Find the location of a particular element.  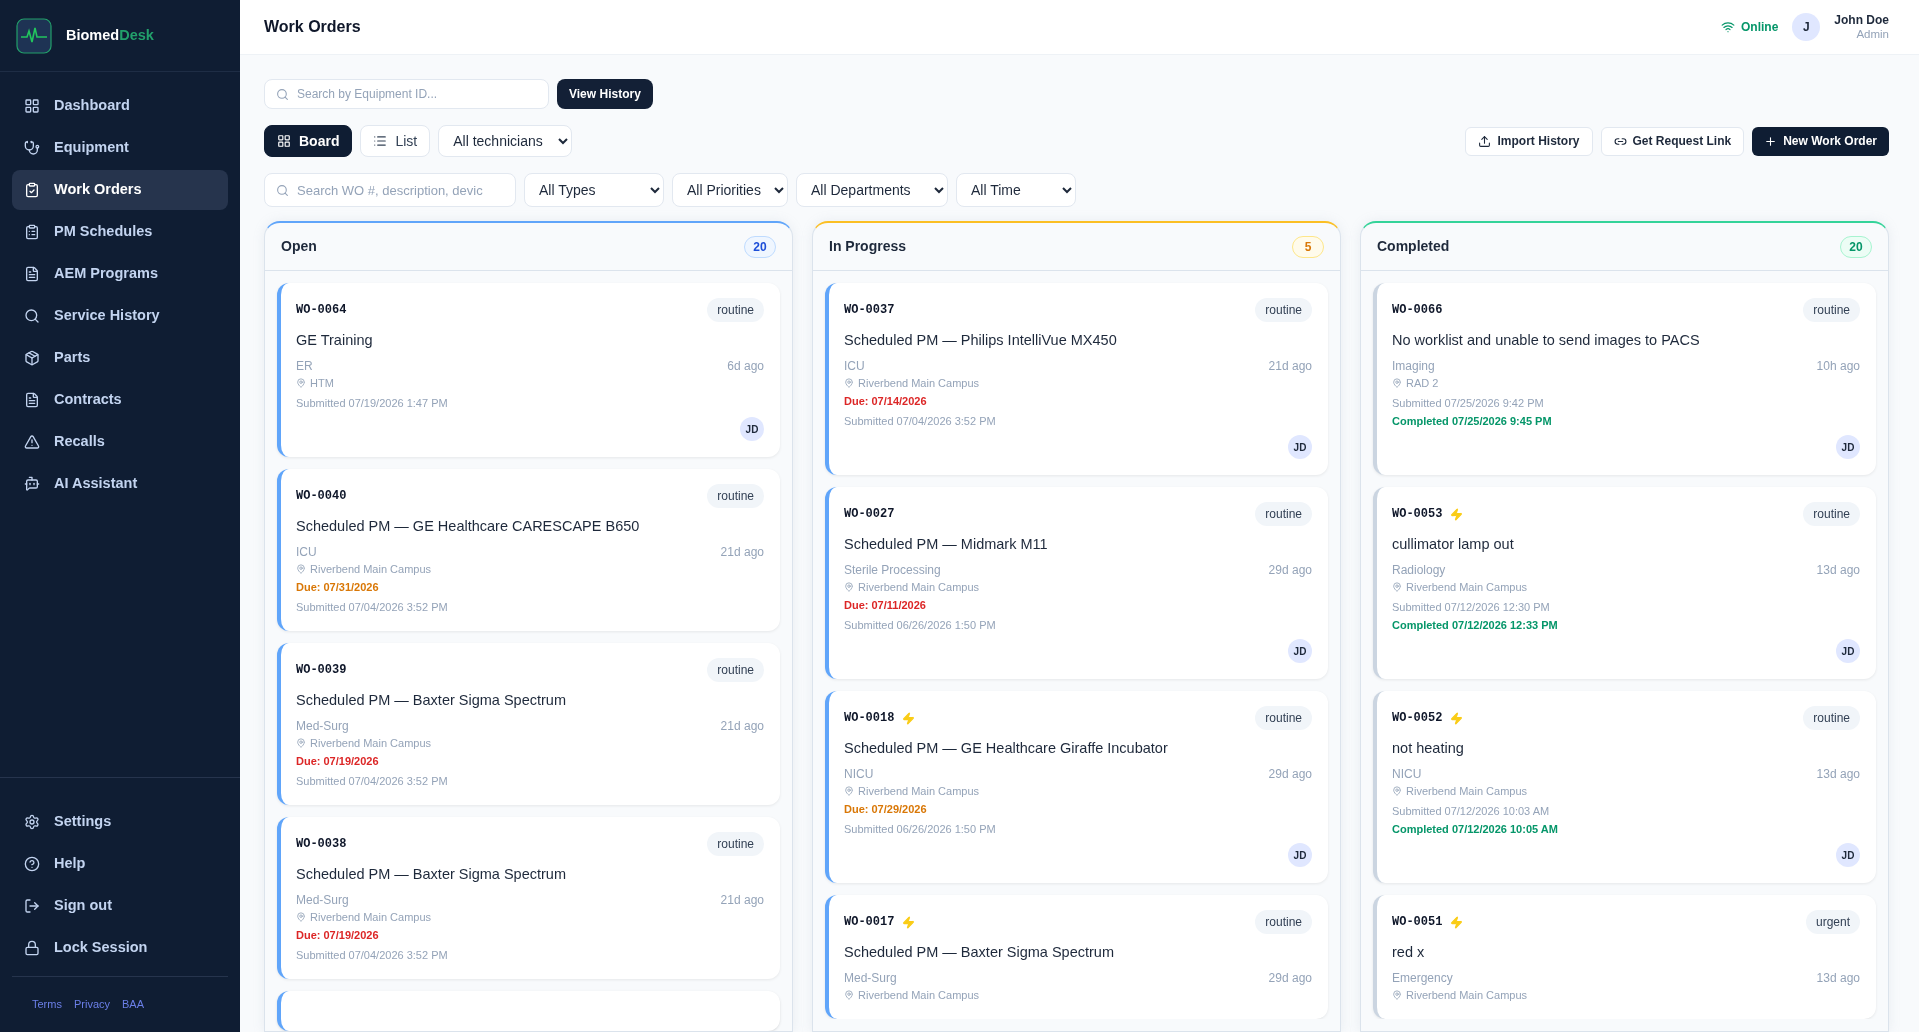

nav-item: Dashboard is located at coordinates (120, 106).